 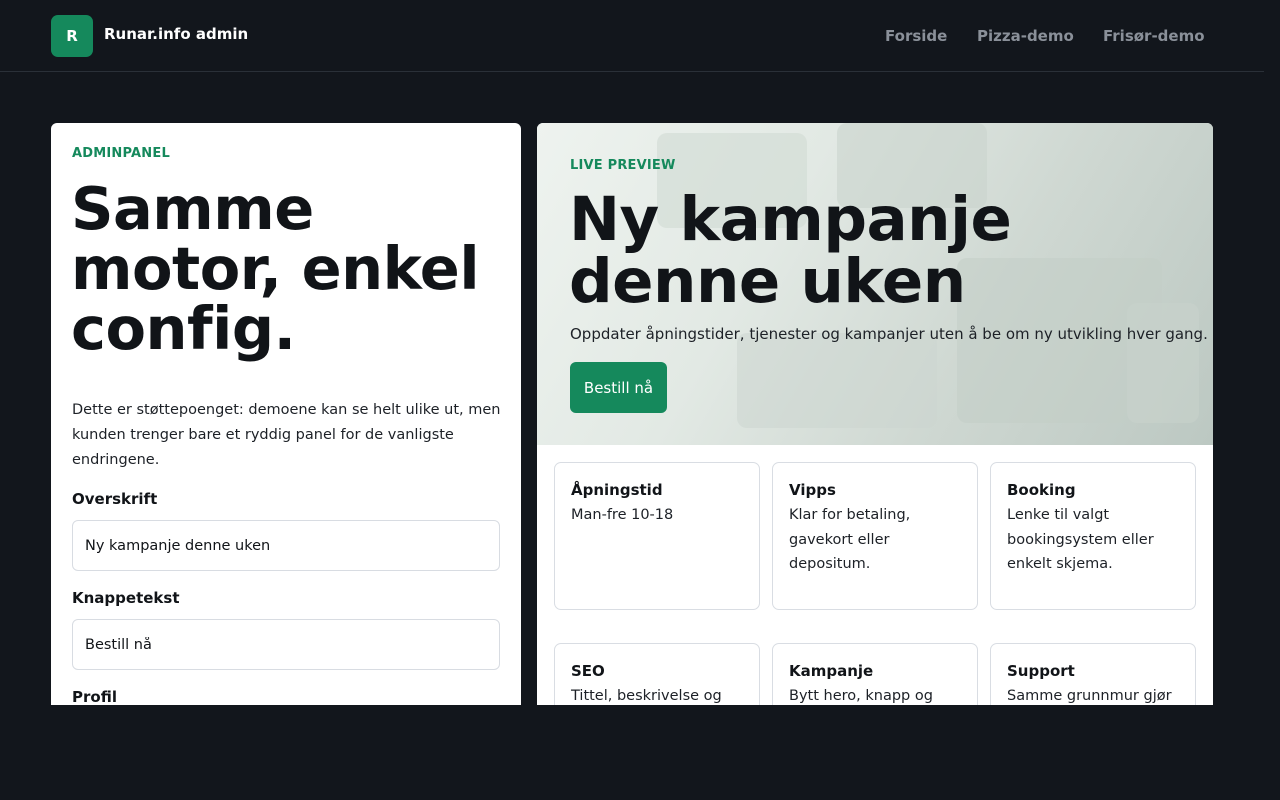 What do you see at coordinates (121, 153) in the screenshot?
I see `admin-eyebrow: ADMINPANEL` at bounding box center [121, 153].